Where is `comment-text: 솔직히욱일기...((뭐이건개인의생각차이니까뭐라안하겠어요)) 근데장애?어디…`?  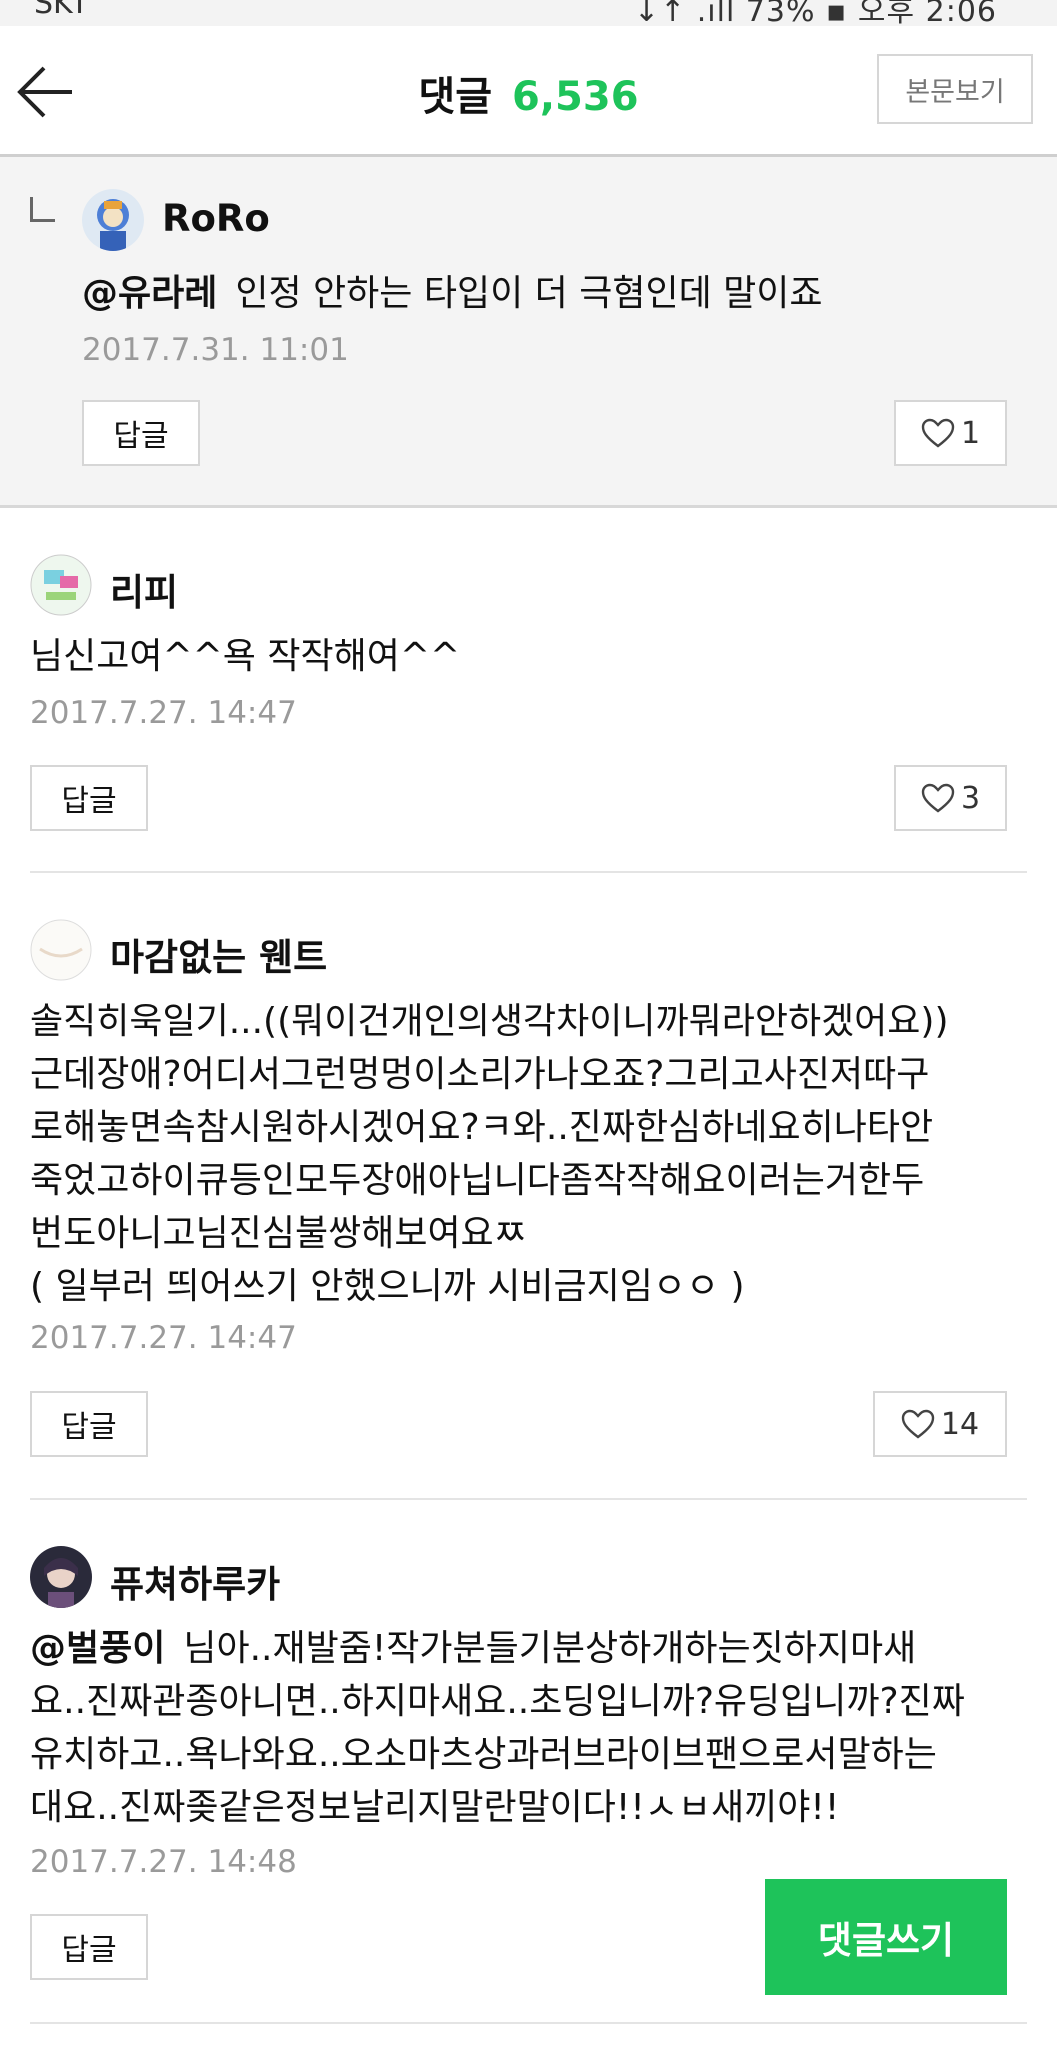 comment-text: 솔직히욱일기...((뭐이건개인의생각차이니까뭐라안하겠어요)) 근데장애?어디… is located at coordinates (489, 1154).